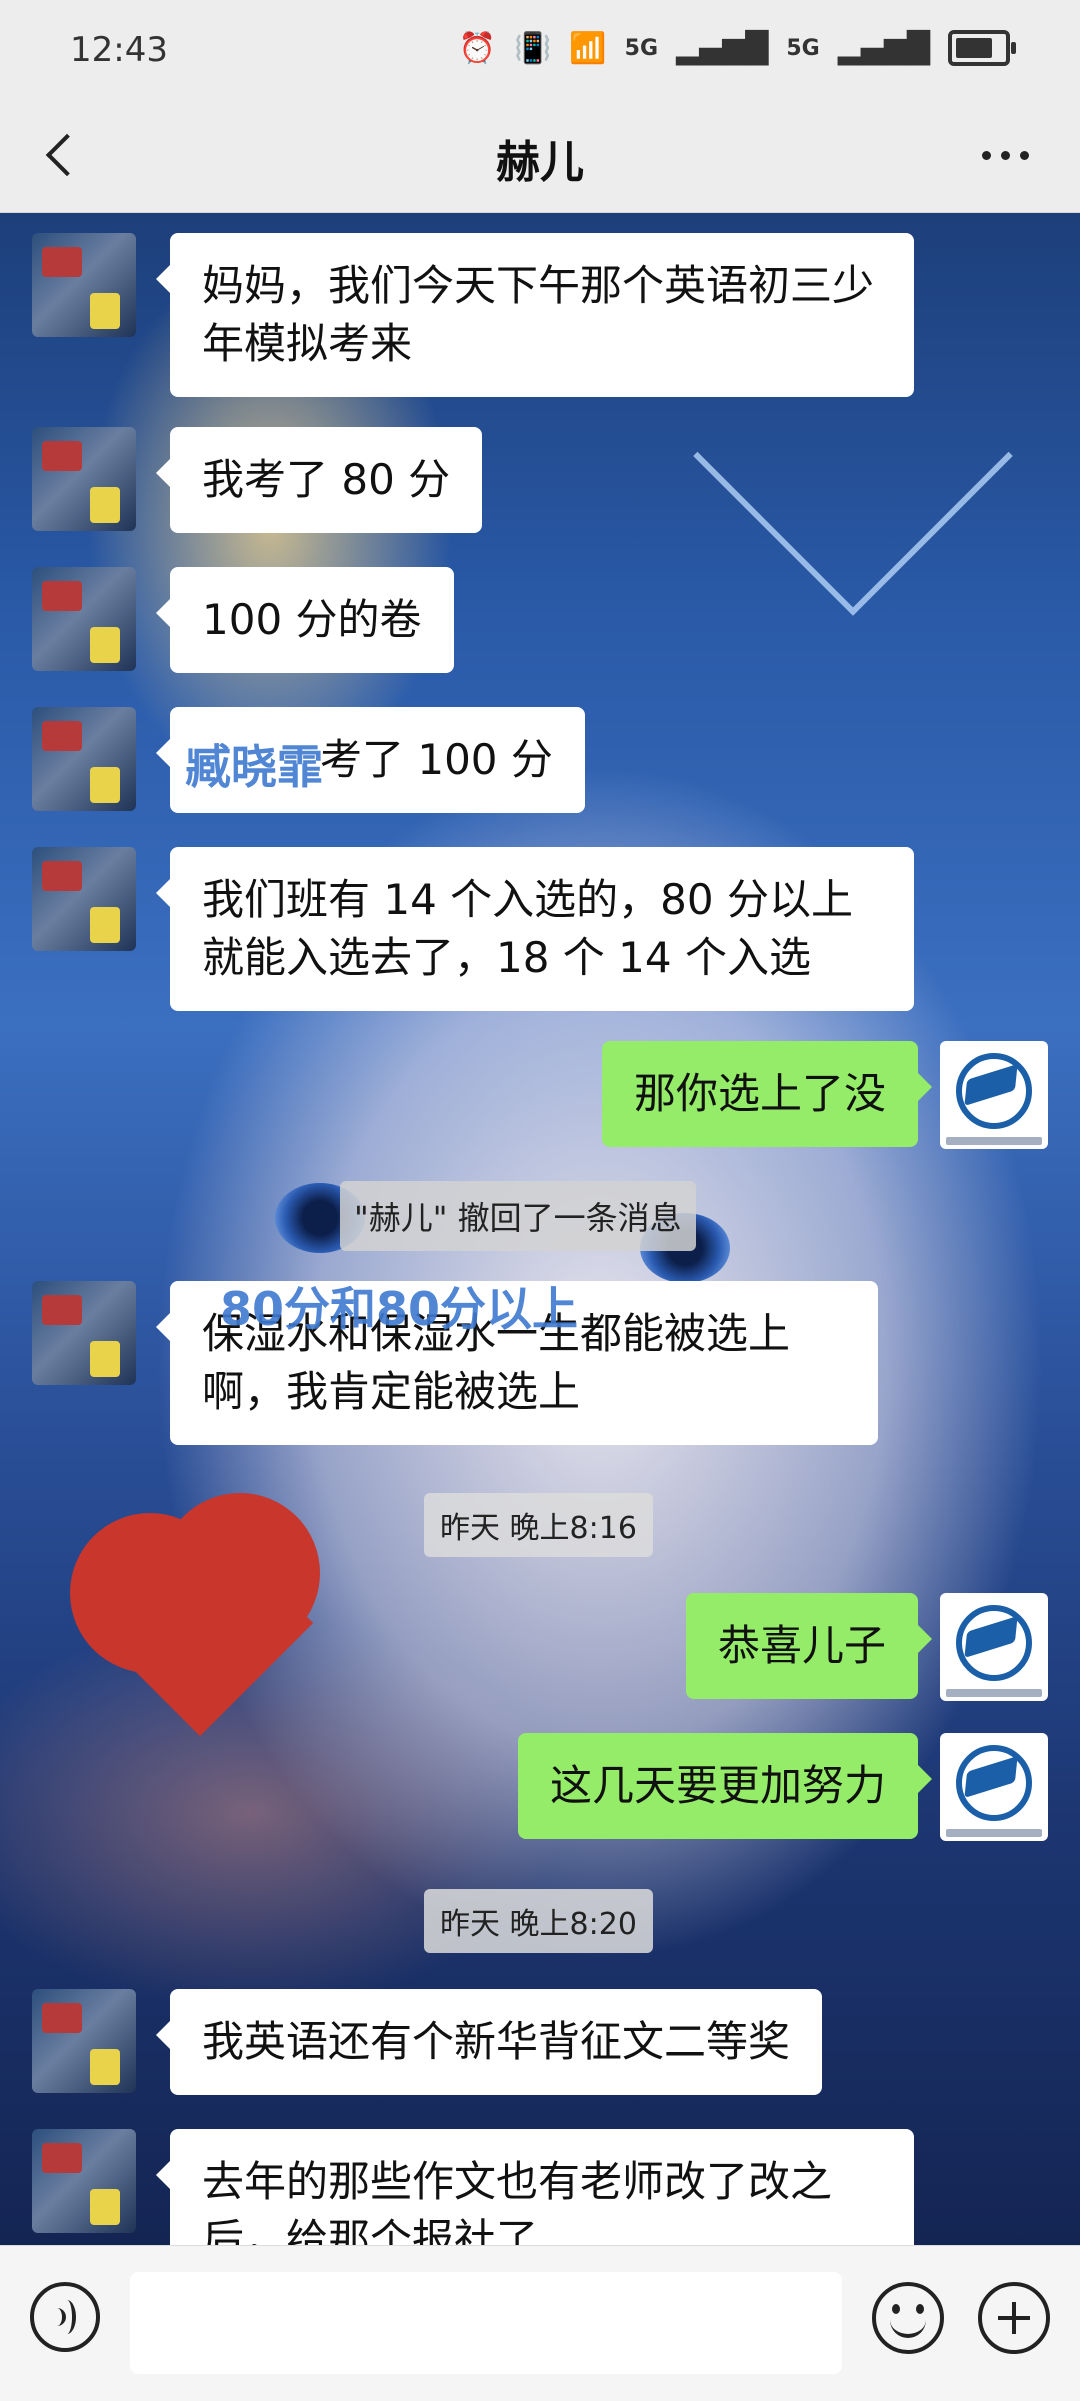 The height and width of the screenshot is (2401, 1080). Describe the element at coordinates (803, 48) in the screenshot. I see `signal-5g-icon-2: 5G` at that location.